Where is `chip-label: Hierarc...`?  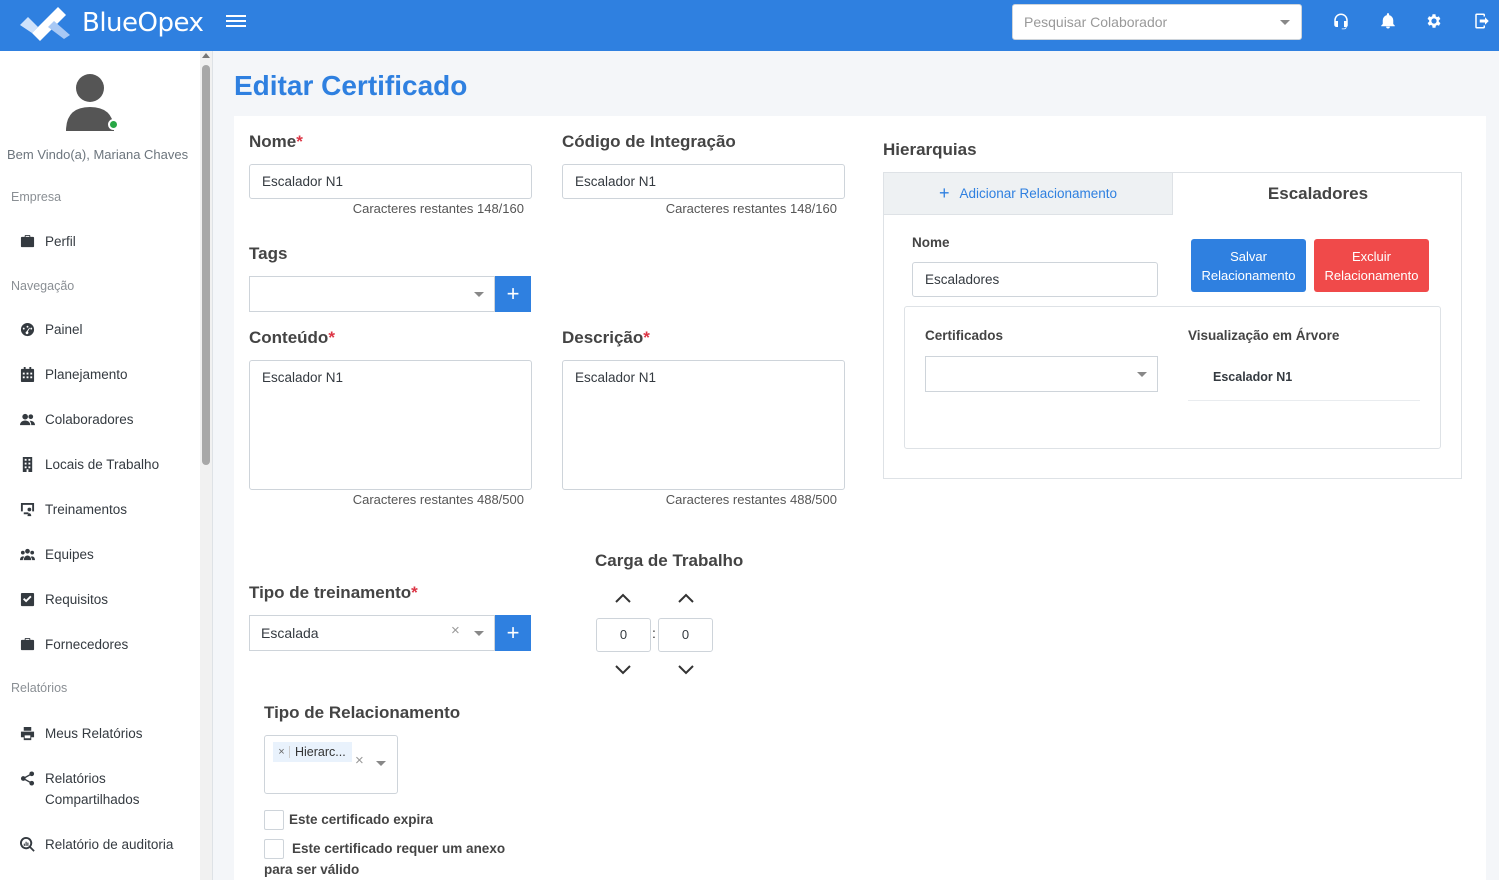
chip-label: Hierarc... is located at coordinates (320, 752).